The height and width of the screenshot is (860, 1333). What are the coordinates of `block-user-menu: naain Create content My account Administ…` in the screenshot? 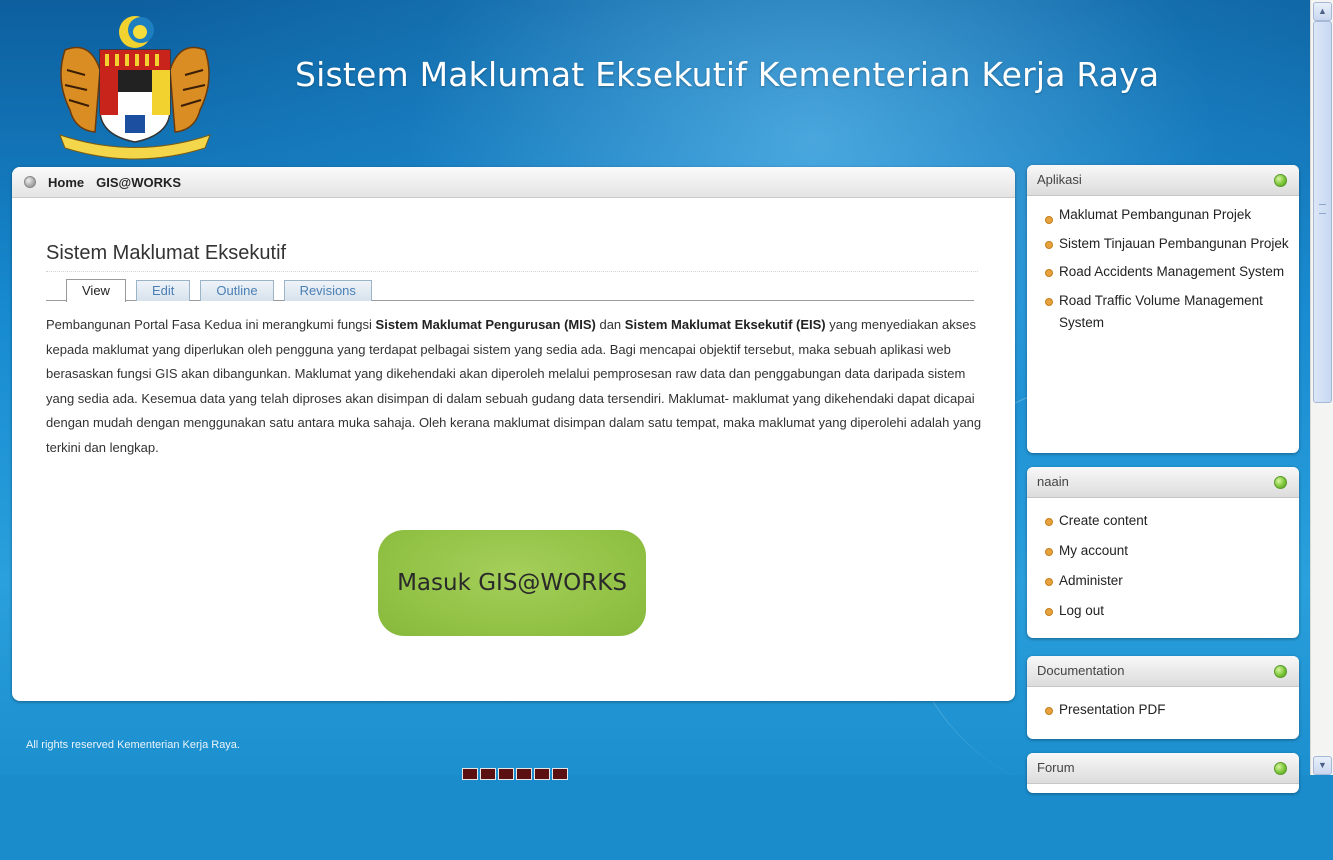 It's located at (1163, 552).